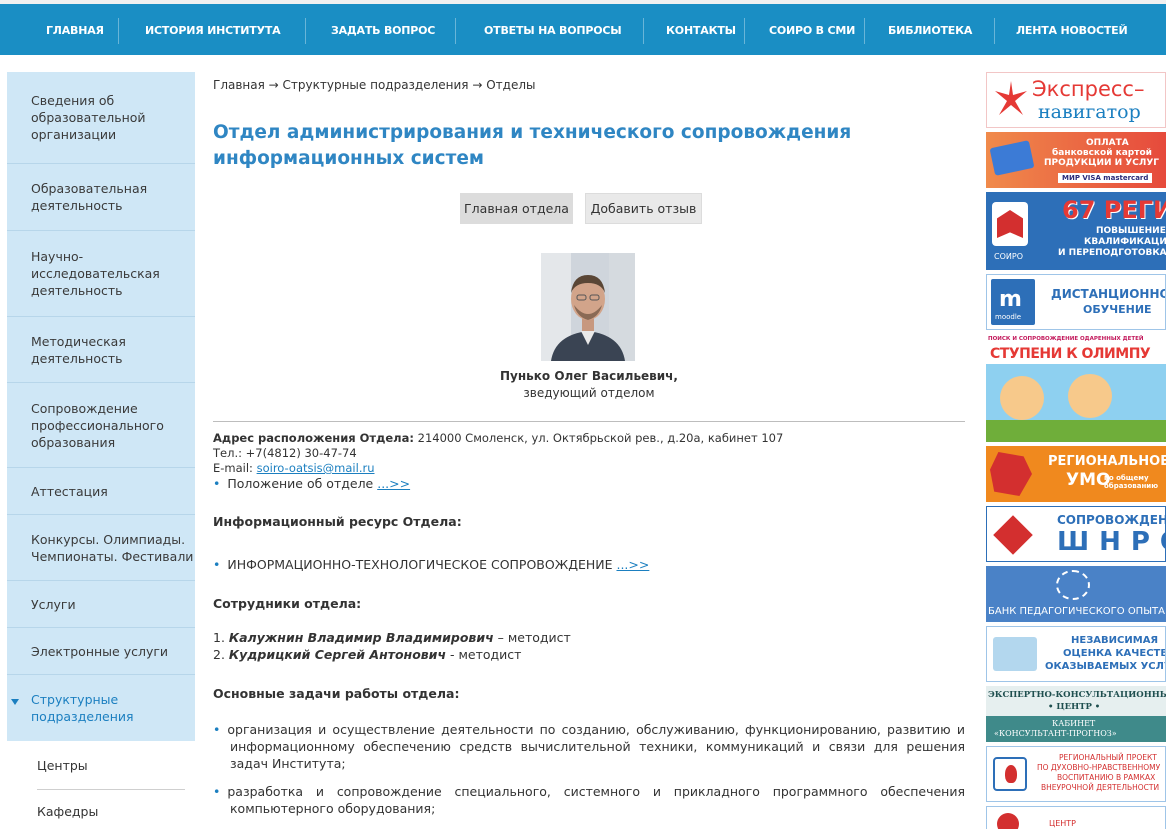 This screenshot has width=1166, height=829. I want to click on banner-text: ДИСТАНЦИОННОЕ, so click(1108, 294).